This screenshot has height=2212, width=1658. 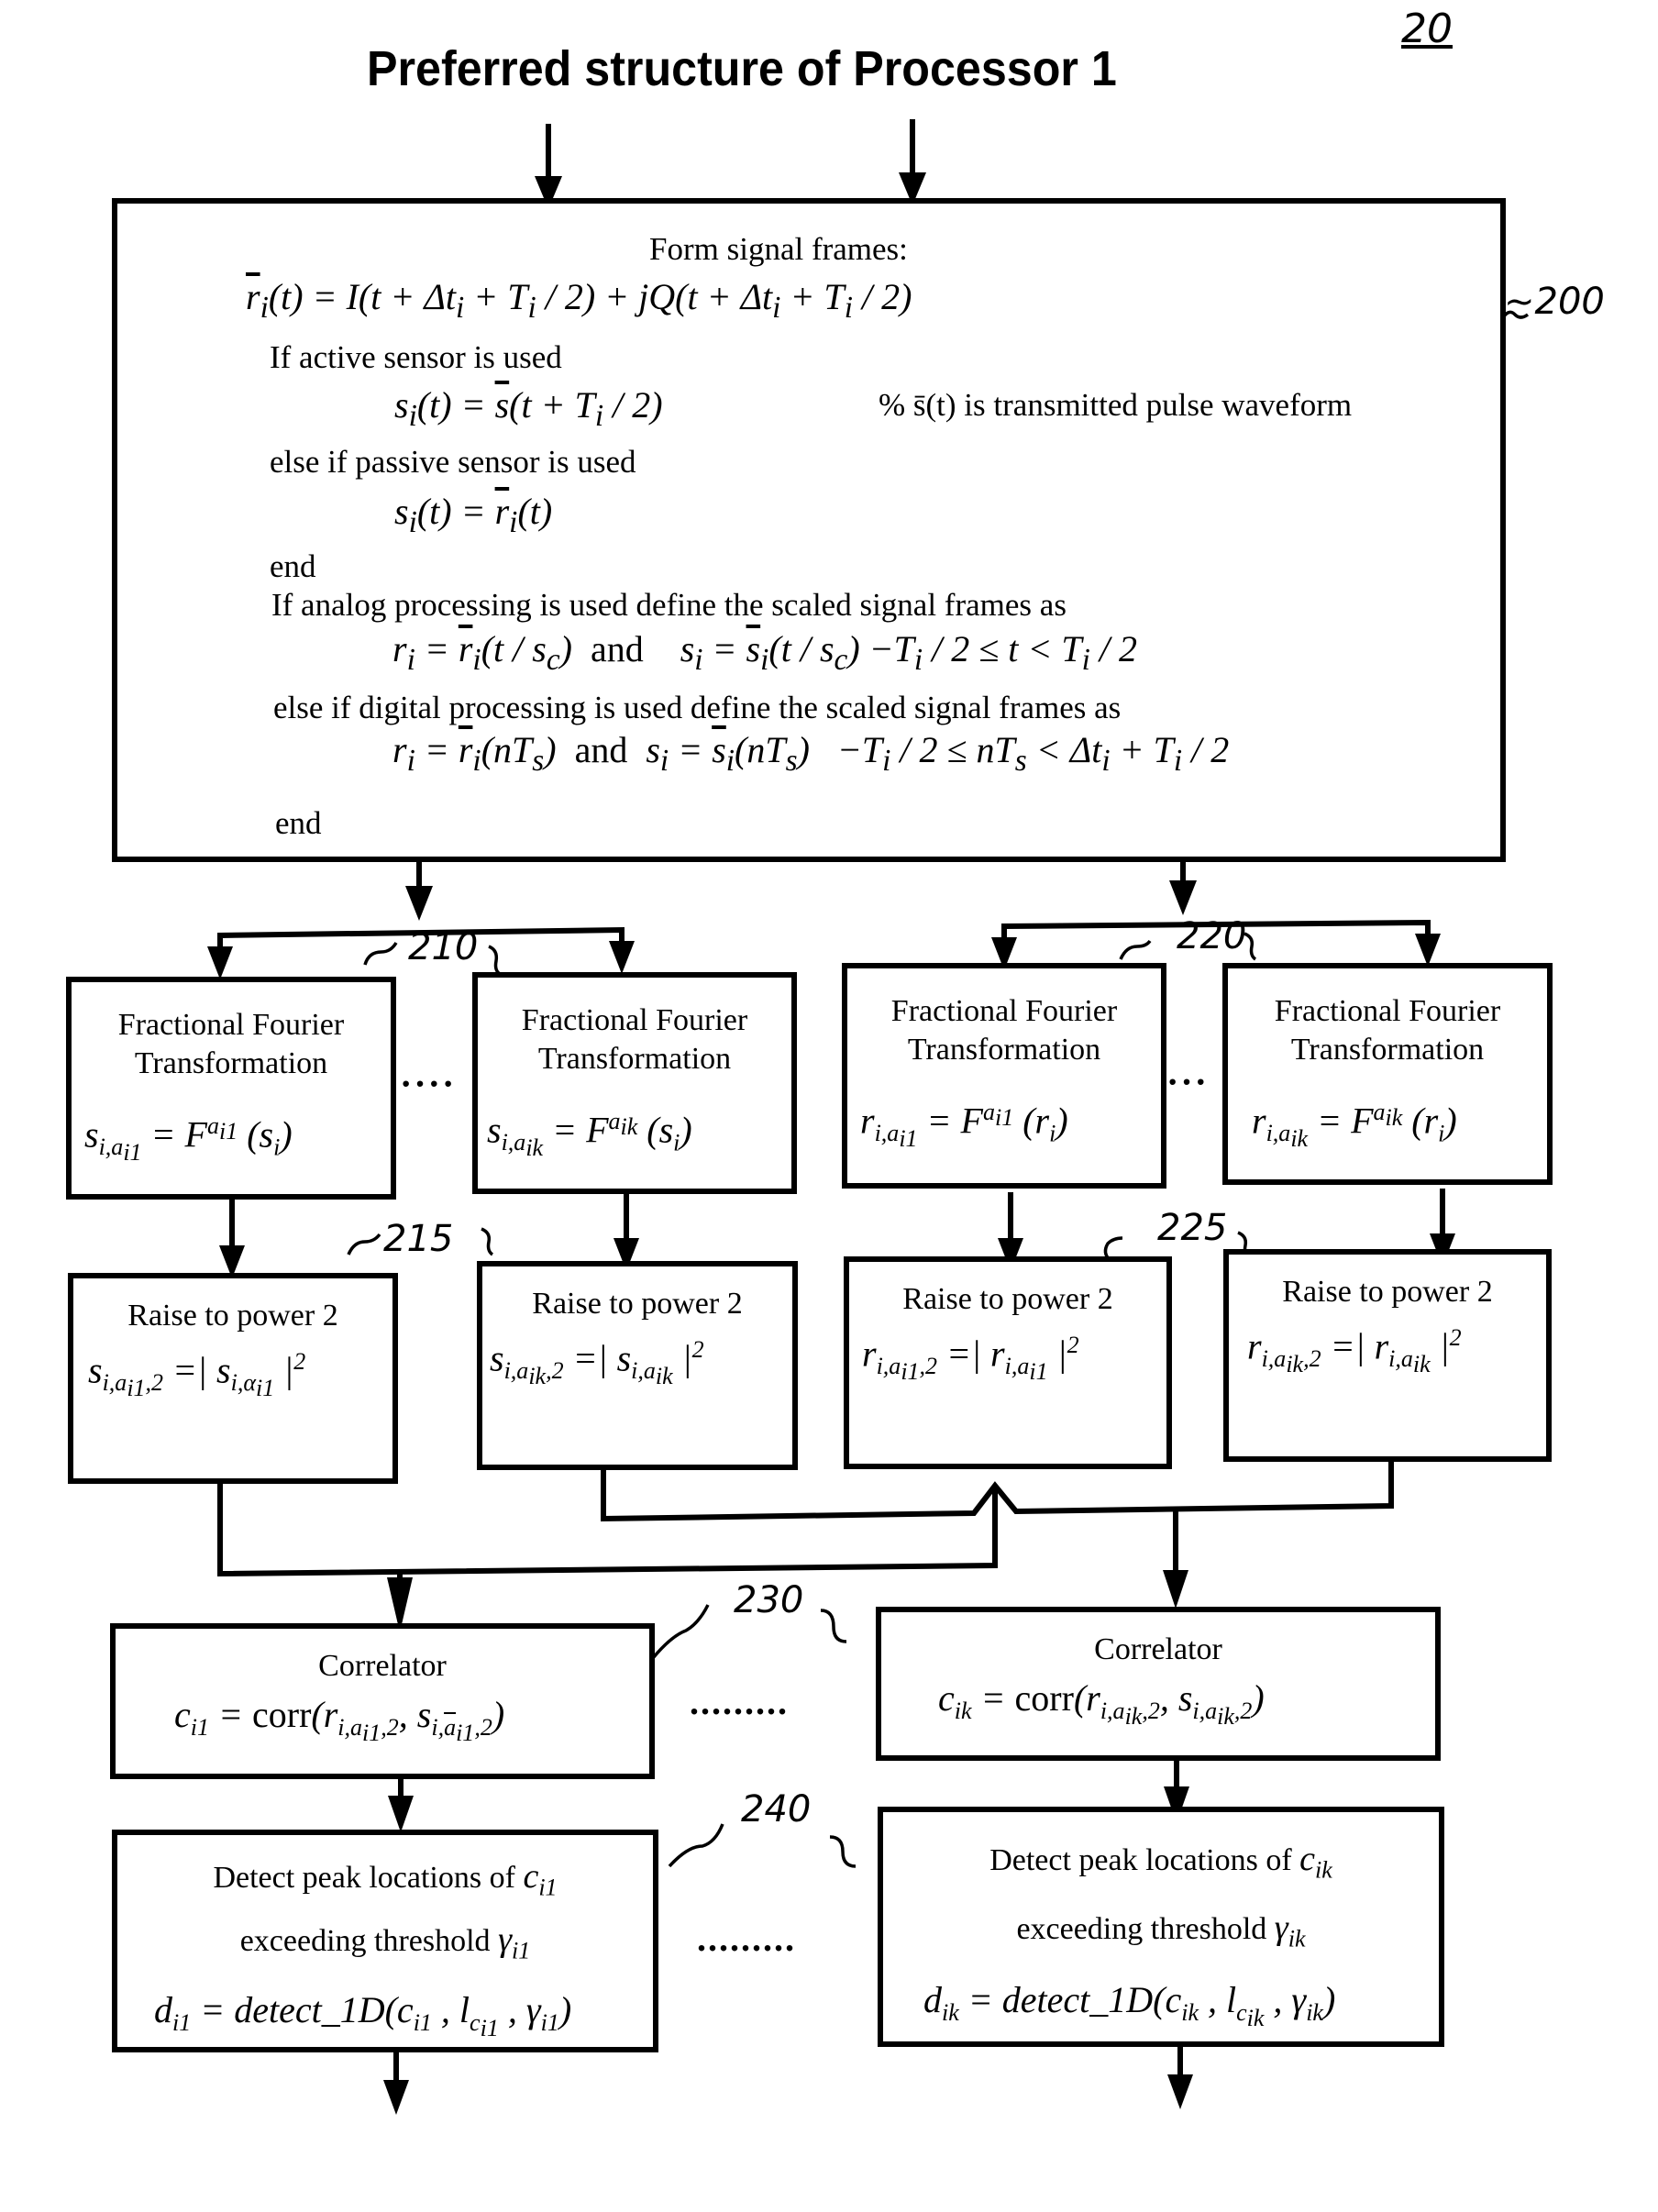 I want to click on ref-210: 210, so click(x=443, y=947).